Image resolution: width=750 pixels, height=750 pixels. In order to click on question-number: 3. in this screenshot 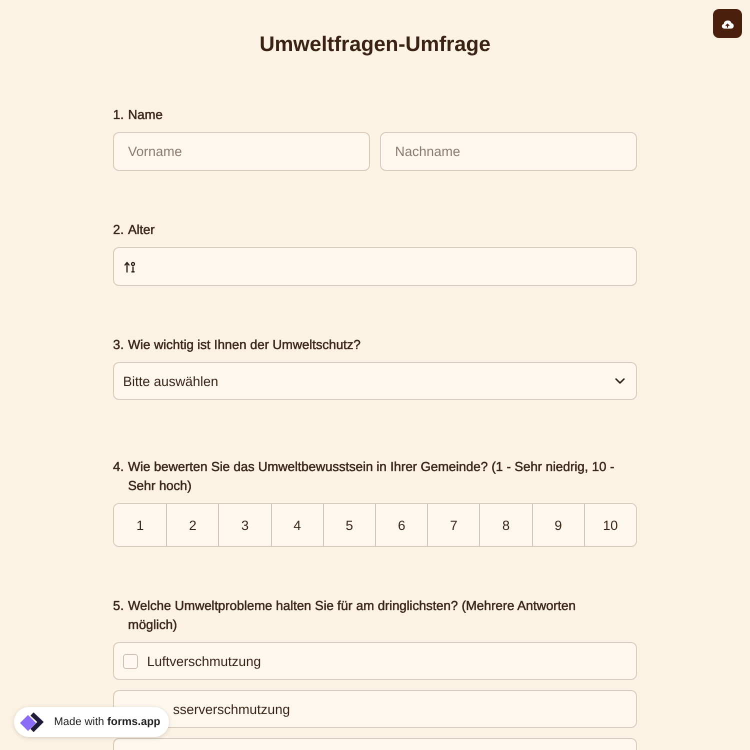, I will do `click(119, 345)`.